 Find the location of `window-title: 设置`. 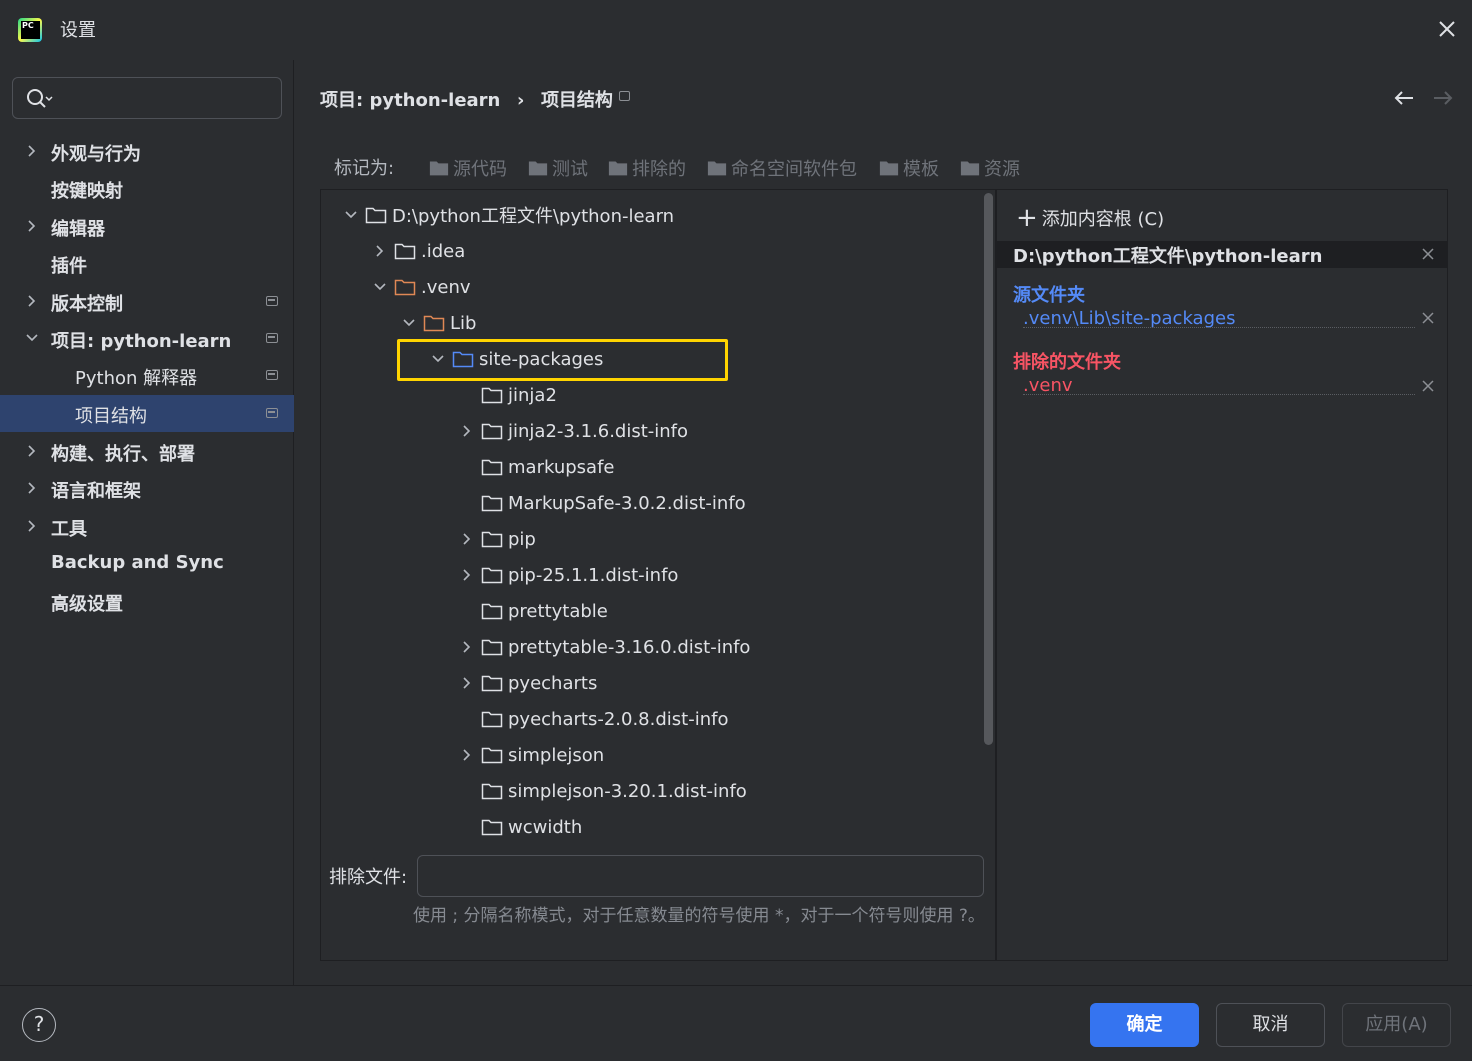

window-title: 设置 is located at coordinates (78, 30).